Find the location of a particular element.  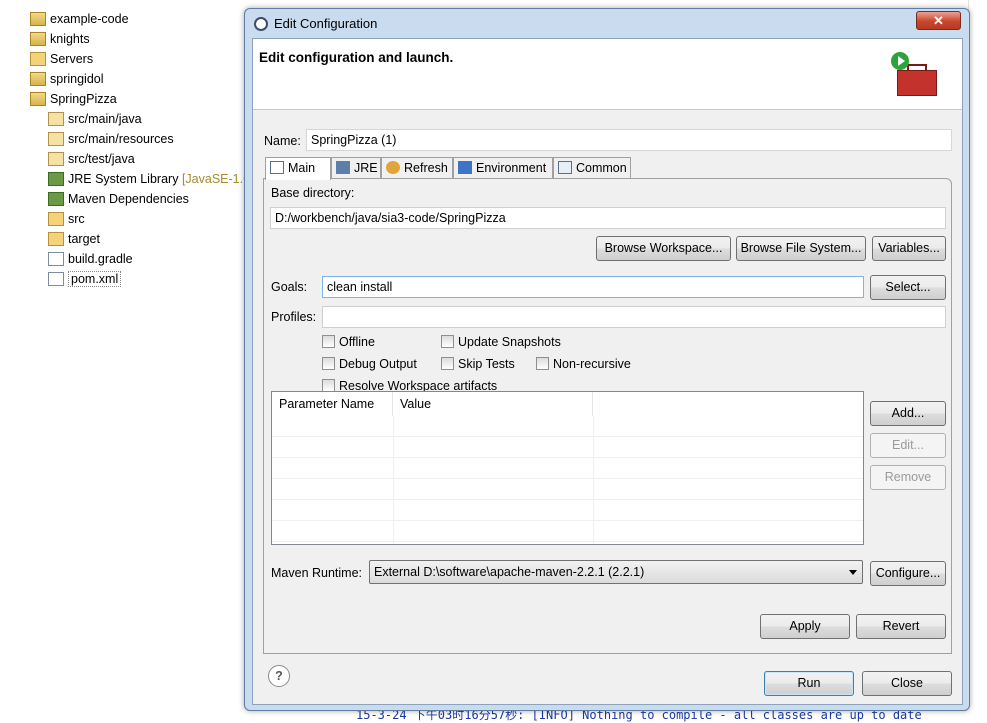

base-directory-field: D:/workbench/java/sia3-code/SpringPizza is located at coordinates (608, 218).